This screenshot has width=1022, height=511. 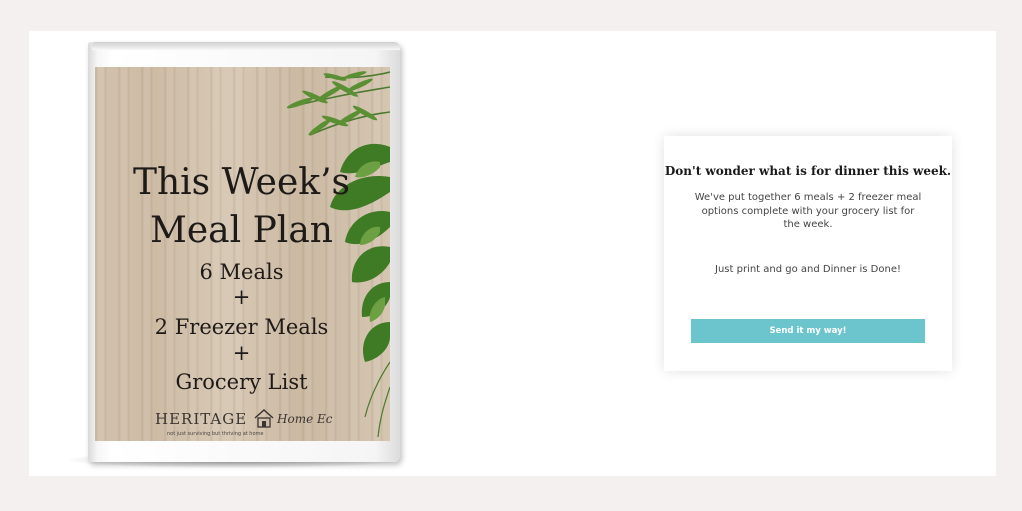 I want to click on house-icon, so click(x=264, y=418).